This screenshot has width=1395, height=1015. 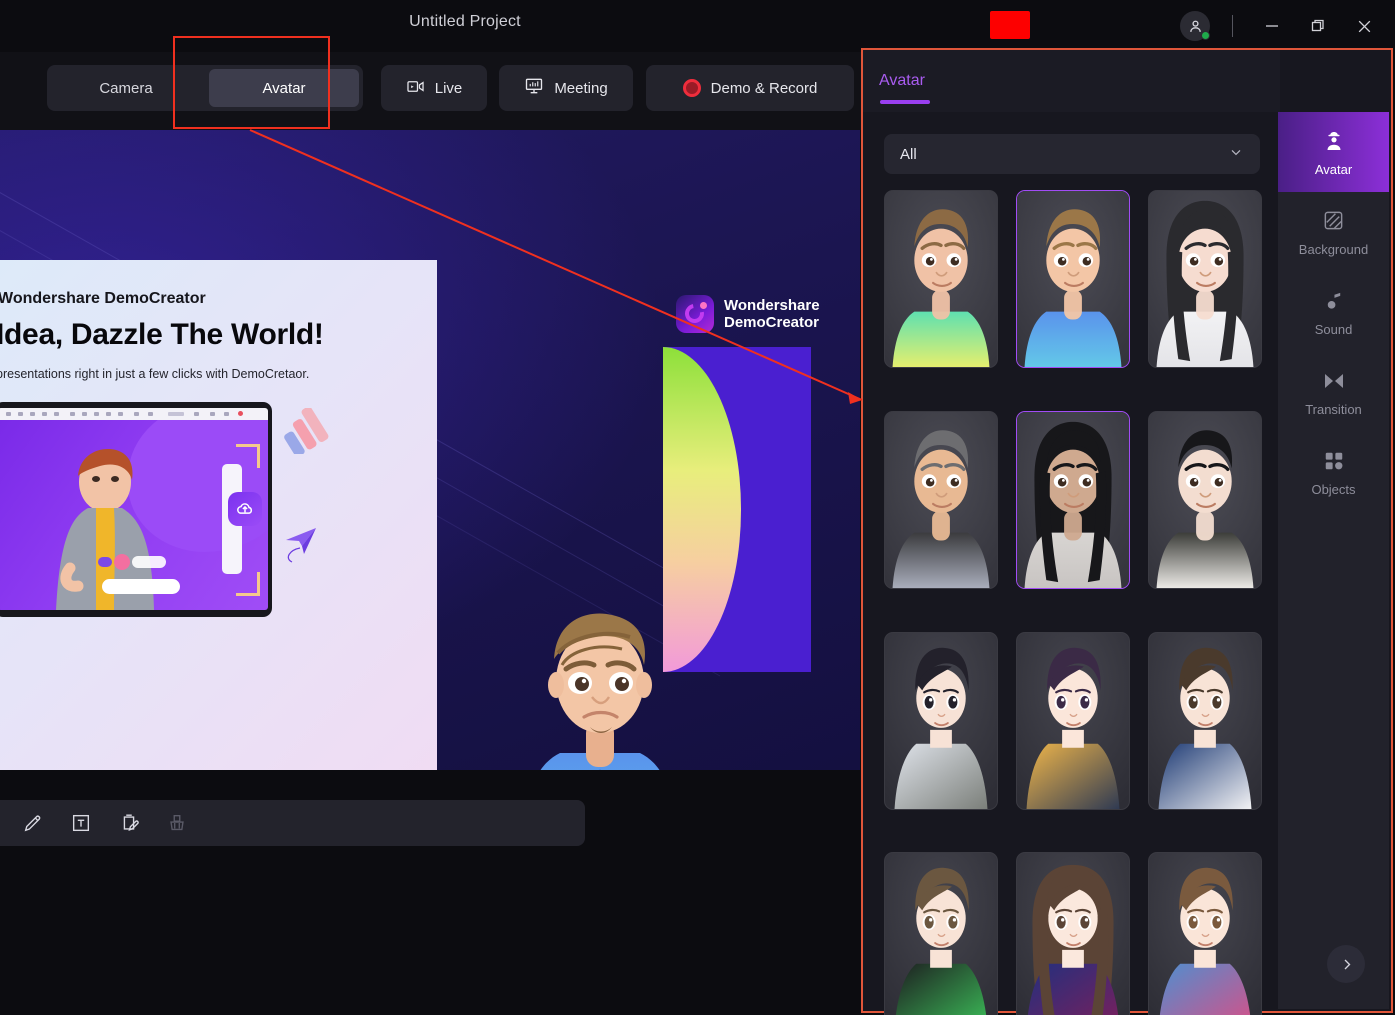 What do you see at coordinates (141, 586) in the screenshot?
I see `laptop-control-bar` at bounding box center [141, 586].